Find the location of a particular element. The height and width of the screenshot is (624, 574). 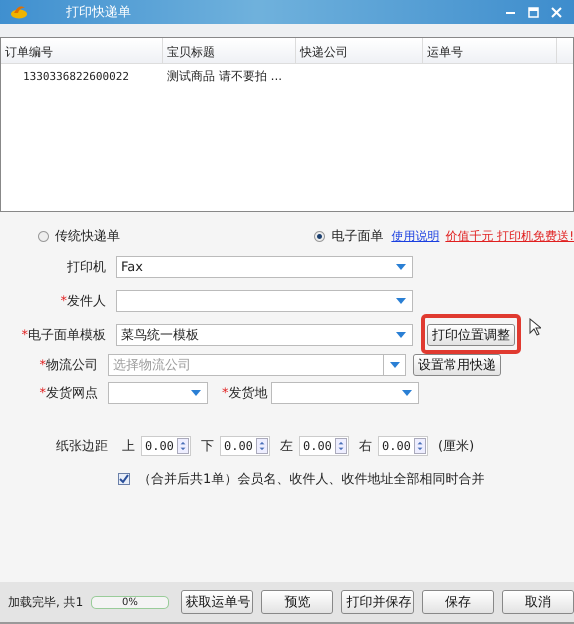

action-button: 取消 is located at coordinates (538, 602).